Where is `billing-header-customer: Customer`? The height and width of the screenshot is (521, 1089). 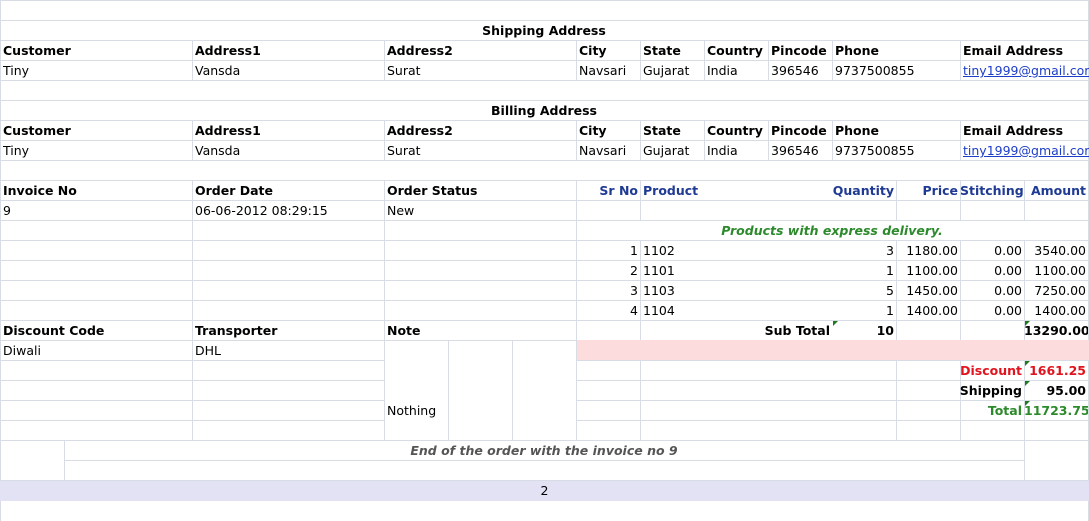 billing-header-customer: Customer is located at coordinates (37, 130).